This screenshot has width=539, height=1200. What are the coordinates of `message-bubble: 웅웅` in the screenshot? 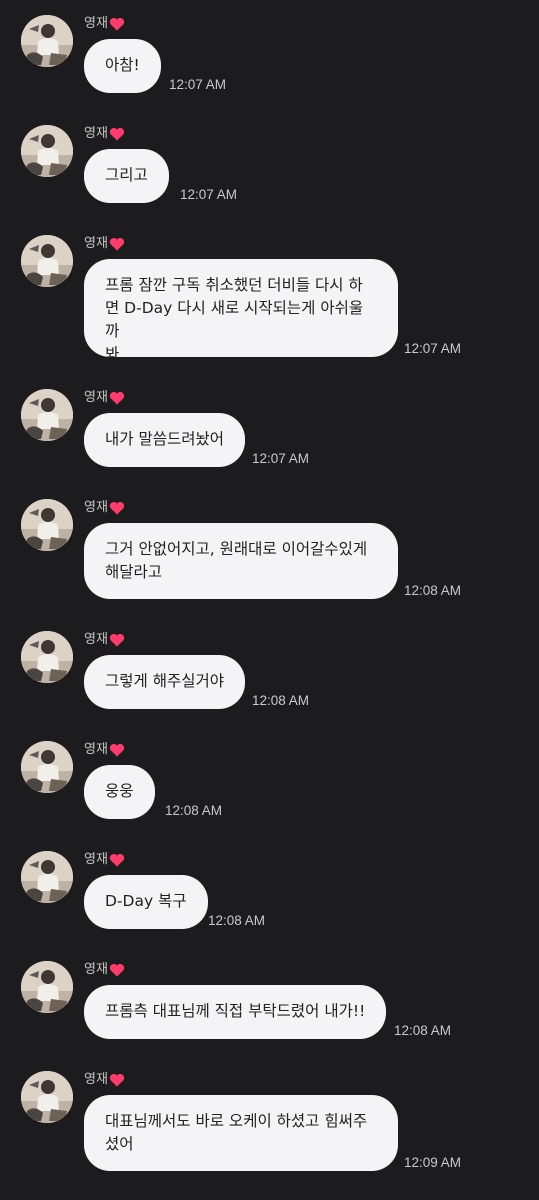 It's located at (119, 792).